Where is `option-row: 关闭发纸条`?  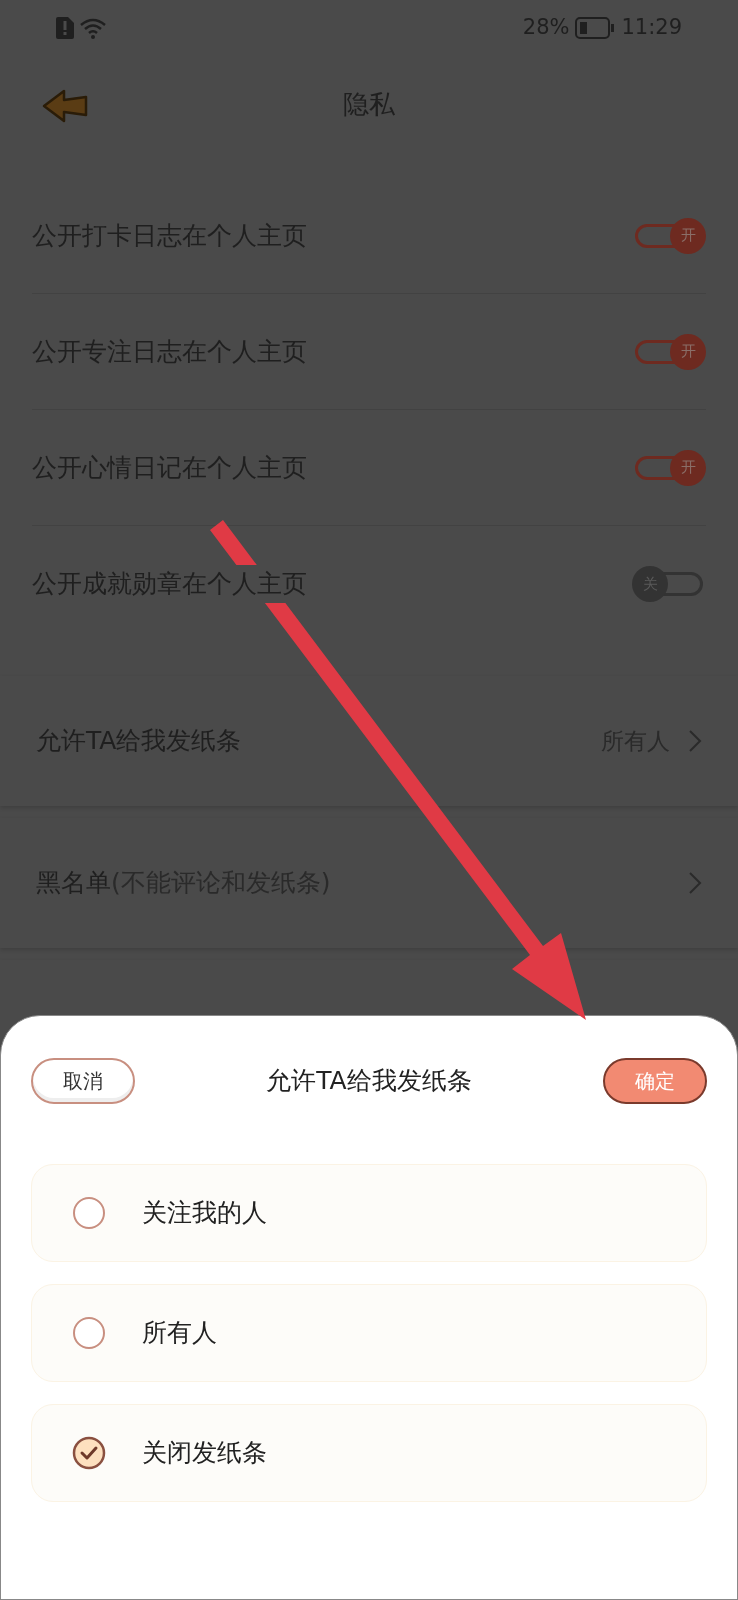
option-row: 关闭发纸条 is located at coordinates (369, 1453).